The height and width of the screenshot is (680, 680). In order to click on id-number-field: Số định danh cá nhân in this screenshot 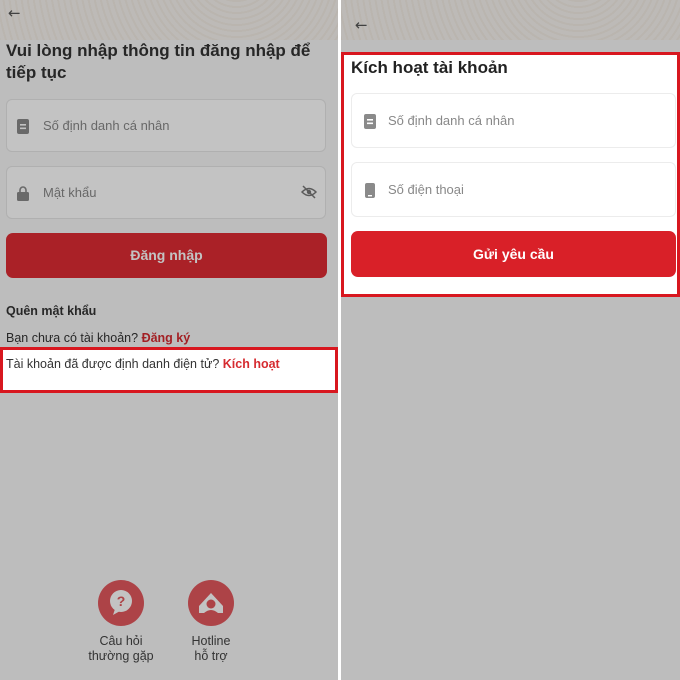, I will do `click(166, 125)`.